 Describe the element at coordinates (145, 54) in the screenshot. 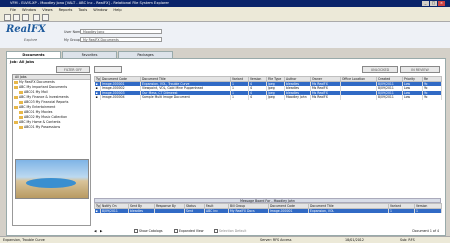

I see `tab-packages: Packages` at that location.